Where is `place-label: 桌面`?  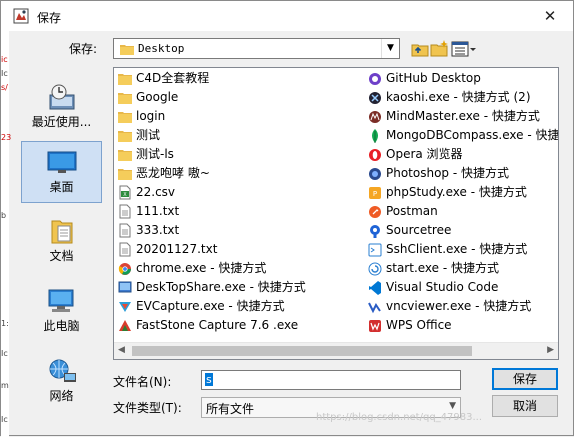 place-label: 桌面 is located at coordinates (61, 187).